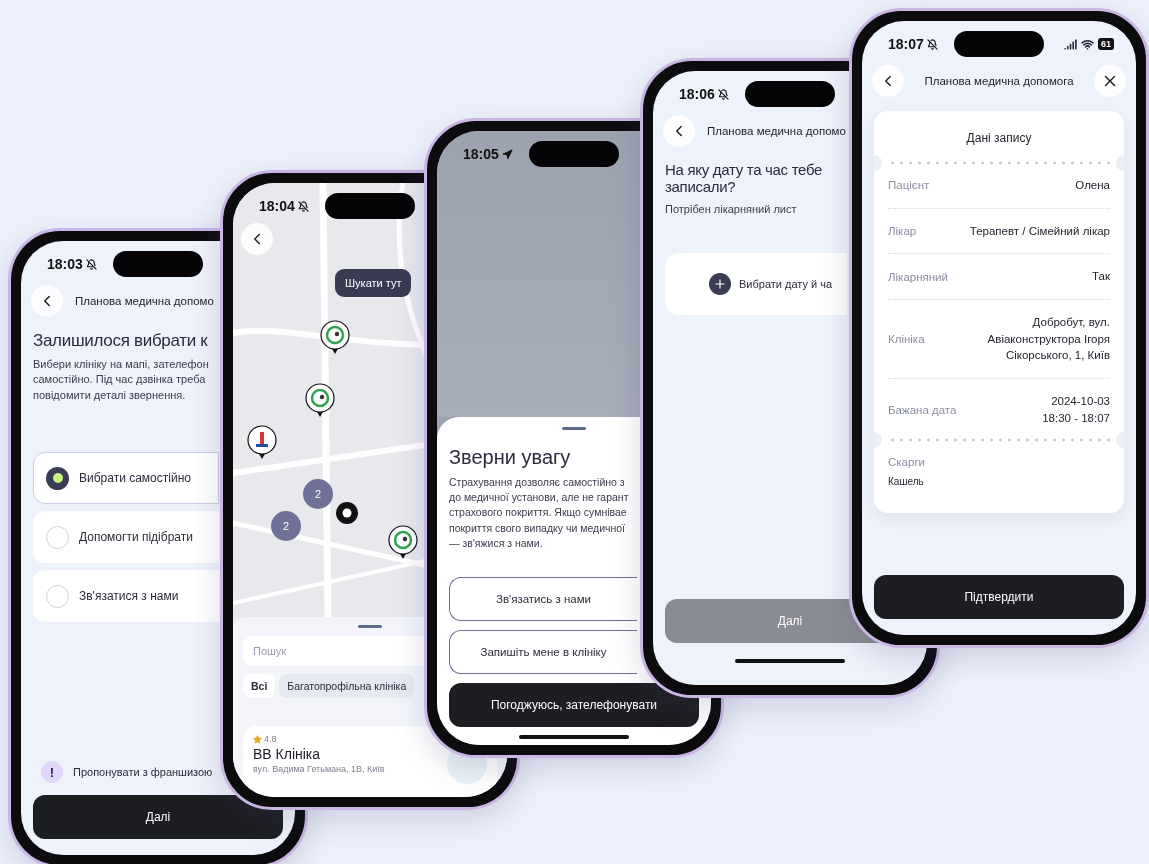 The width and height of the screenshot is (1149, 864). Describe the element at coordinates (158, 817) in the screenshot. I see `next-button: Далі` at that location.